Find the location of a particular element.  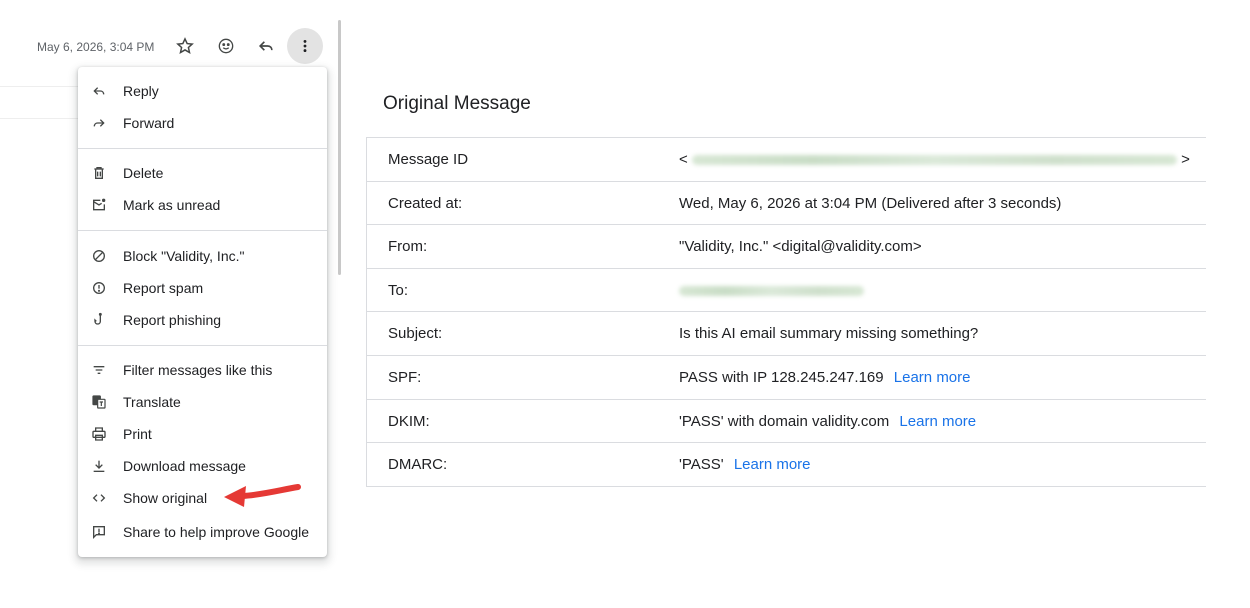

feedback-icon is located at coordinates (99, 532).